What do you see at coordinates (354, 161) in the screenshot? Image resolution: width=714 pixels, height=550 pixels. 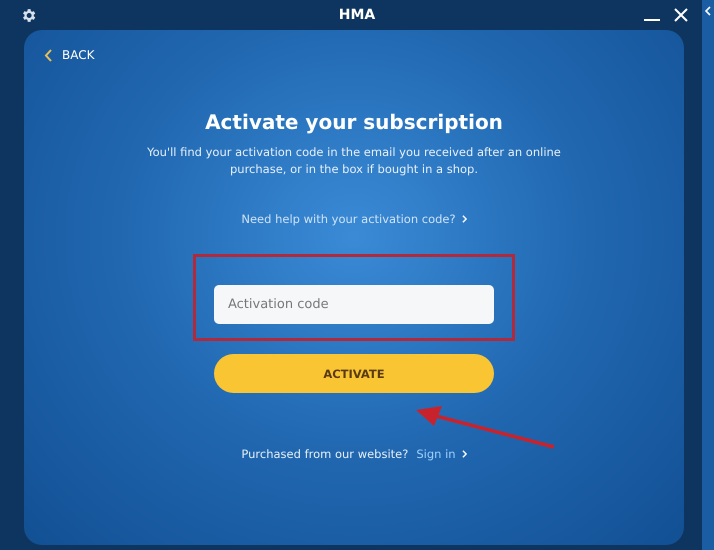 I see `description: You'll find your activation code in the email you received after an online purchase, or in the box if bought in a shop.` at bounding box center [354, 161].